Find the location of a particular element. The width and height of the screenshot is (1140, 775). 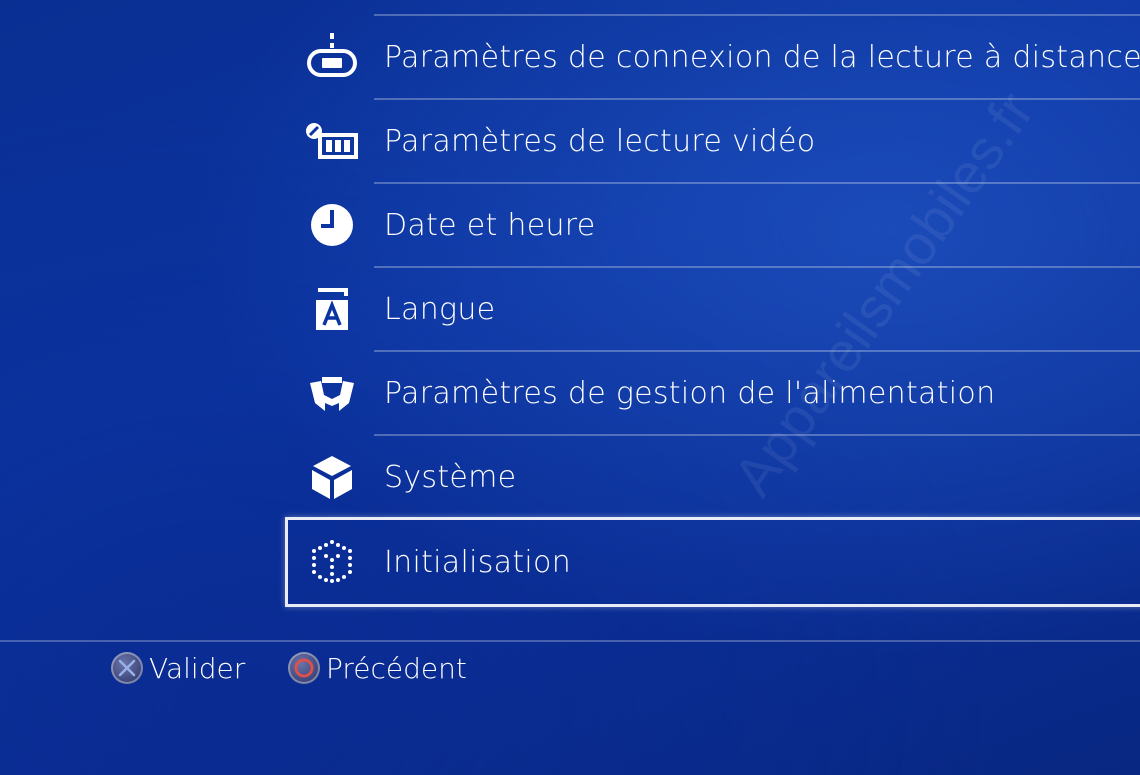

system-cube-icon is located at coordinates (332, 477).